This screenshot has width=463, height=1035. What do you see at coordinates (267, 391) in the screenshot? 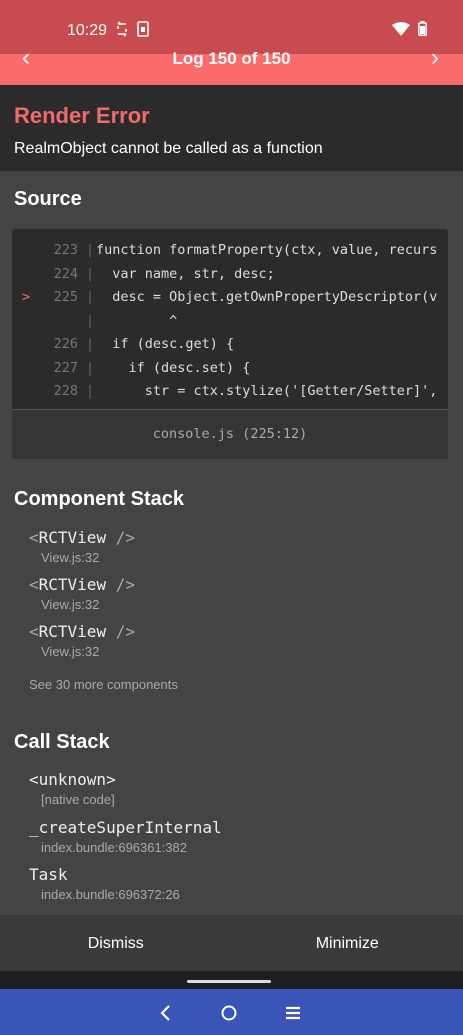
I see `code-line-text: str = ctx.stylize('[Getter/Setter]',` at bounding box center [267, 391].